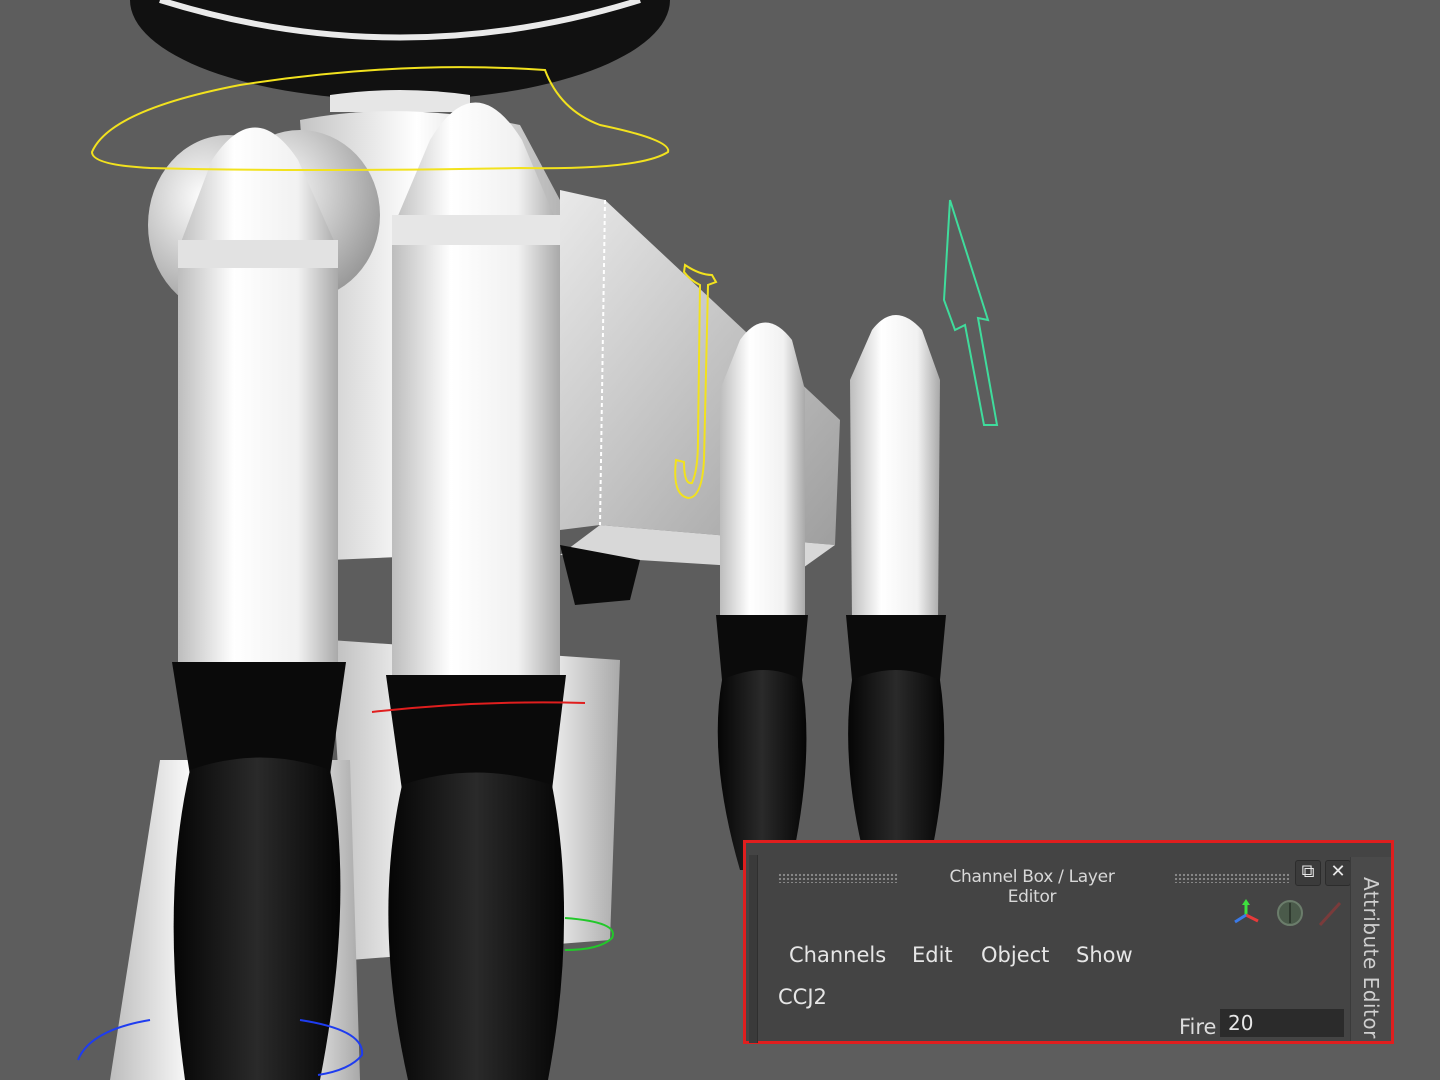  Describe the element at coordinates (802, 997) in the screenshot. I see `selected-object-name: CCJ2` at that location.